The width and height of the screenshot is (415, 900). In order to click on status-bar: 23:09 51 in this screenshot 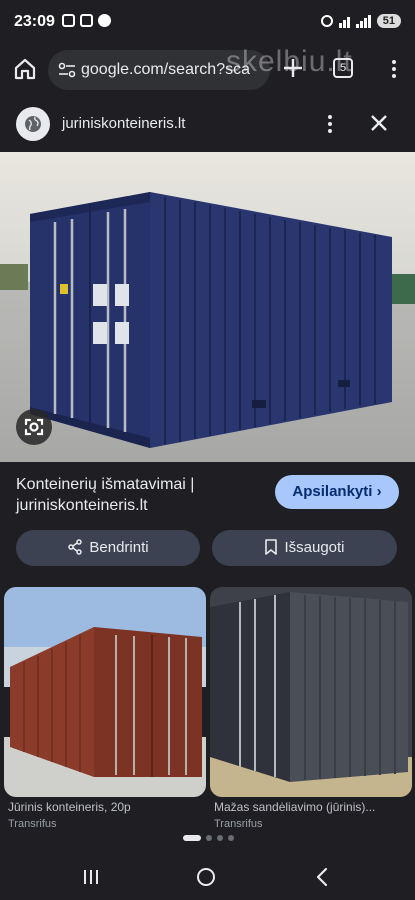, I will do `click(207, 22)`.